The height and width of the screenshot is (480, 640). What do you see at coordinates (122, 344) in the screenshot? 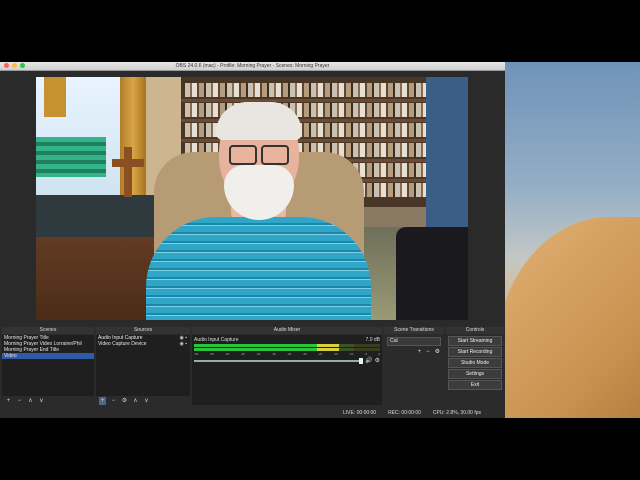
I see `source-label: Video Capture Device` at bounding box center [122, 344].